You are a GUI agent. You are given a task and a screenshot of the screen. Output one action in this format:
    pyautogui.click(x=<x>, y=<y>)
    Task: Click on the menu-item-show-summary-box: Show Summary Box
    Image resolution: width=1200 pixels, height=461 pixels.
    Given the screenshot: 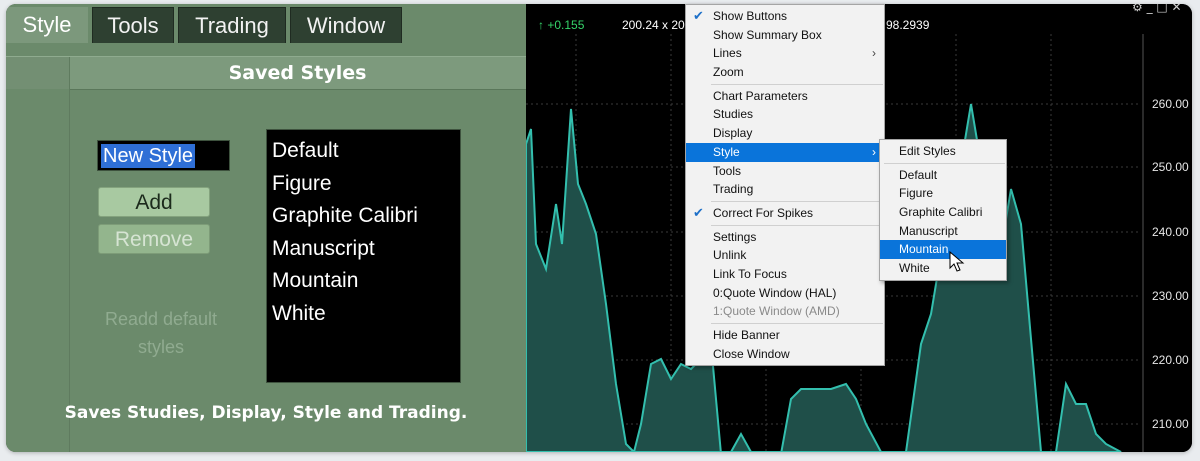 What is the action you would take?
    pyautogui.click(x=785, y=35)
    